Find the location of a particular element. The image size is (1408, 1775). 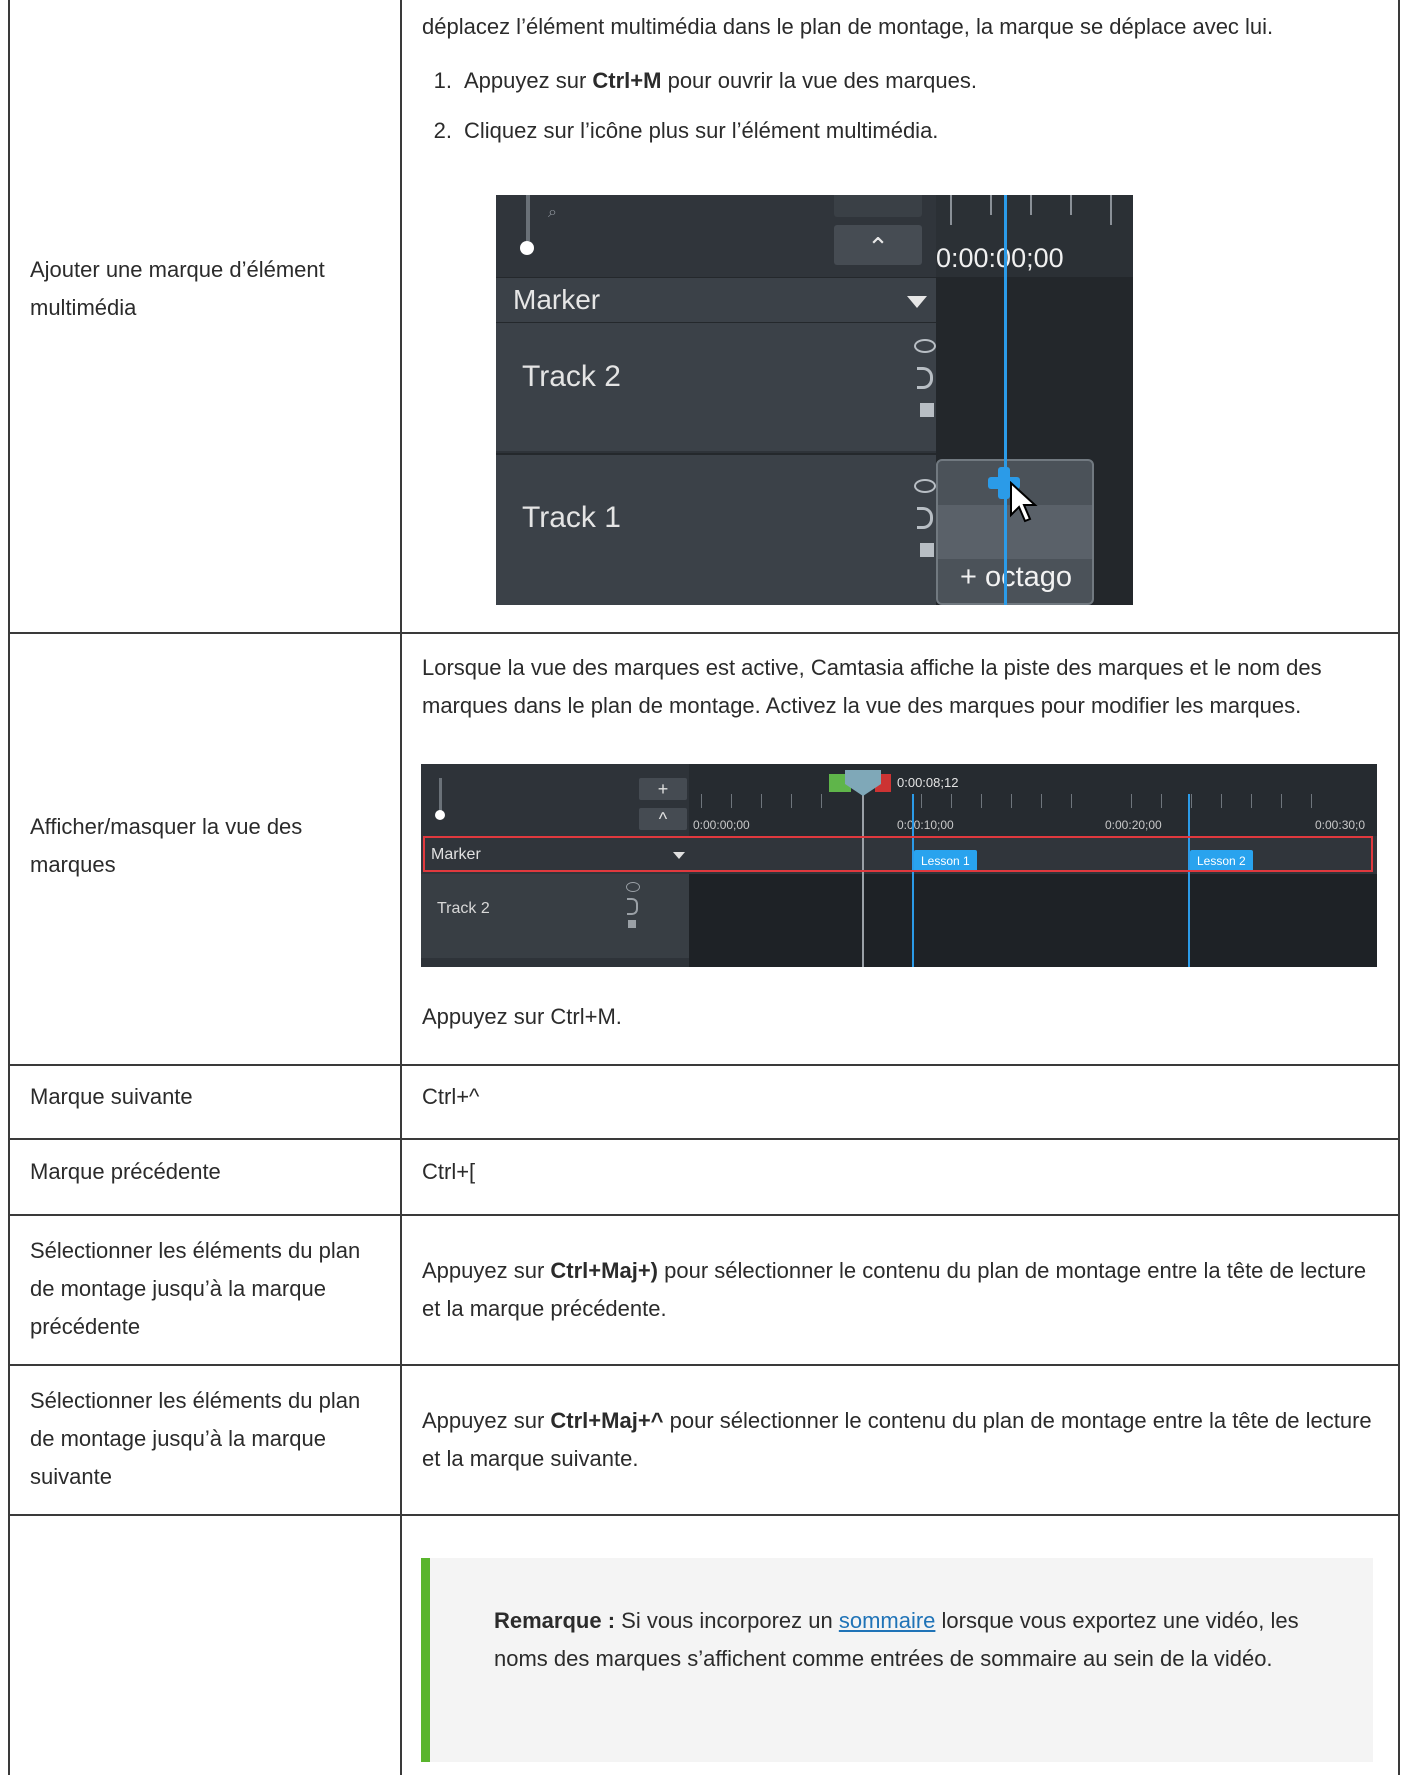

row-label-next-marker: Marque suivante is located at coordinates (111, 1096).